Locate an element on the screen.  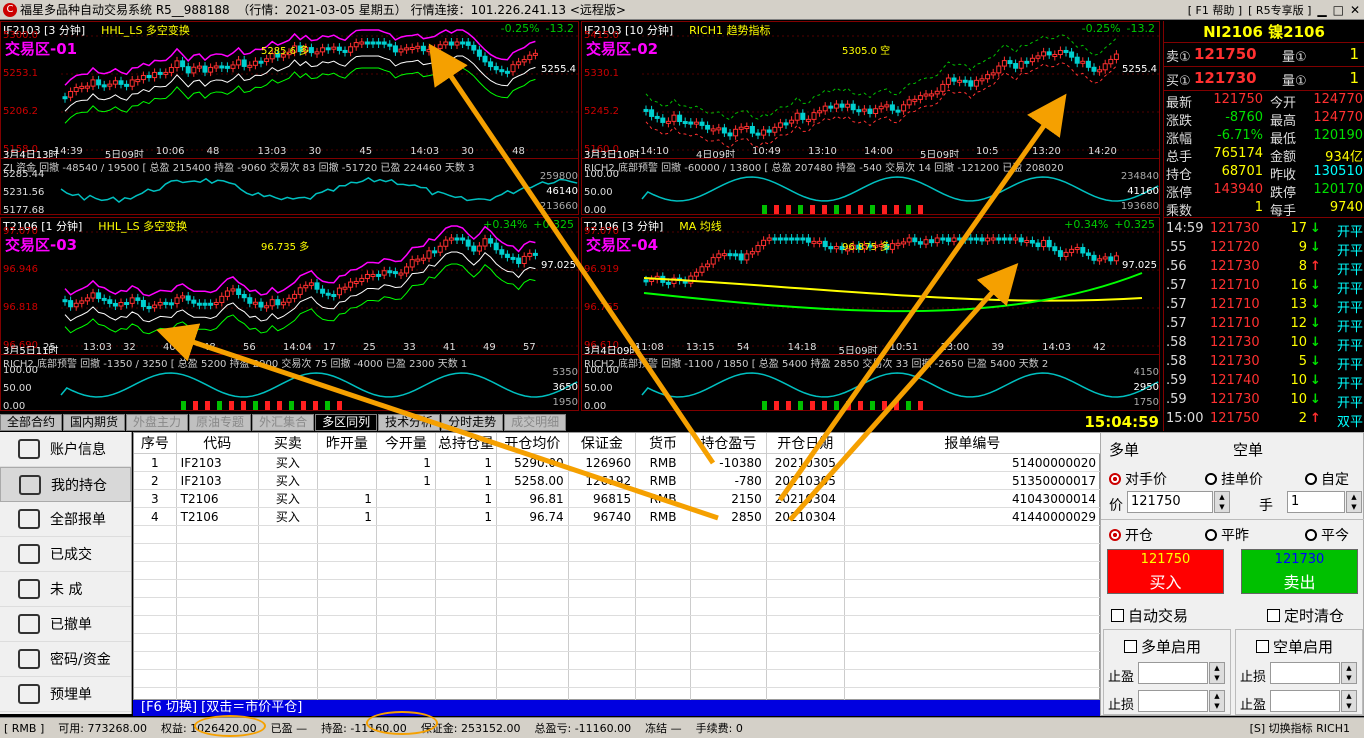
radio-pending-price: 挂单价 is located at coordinates (1234, 479).